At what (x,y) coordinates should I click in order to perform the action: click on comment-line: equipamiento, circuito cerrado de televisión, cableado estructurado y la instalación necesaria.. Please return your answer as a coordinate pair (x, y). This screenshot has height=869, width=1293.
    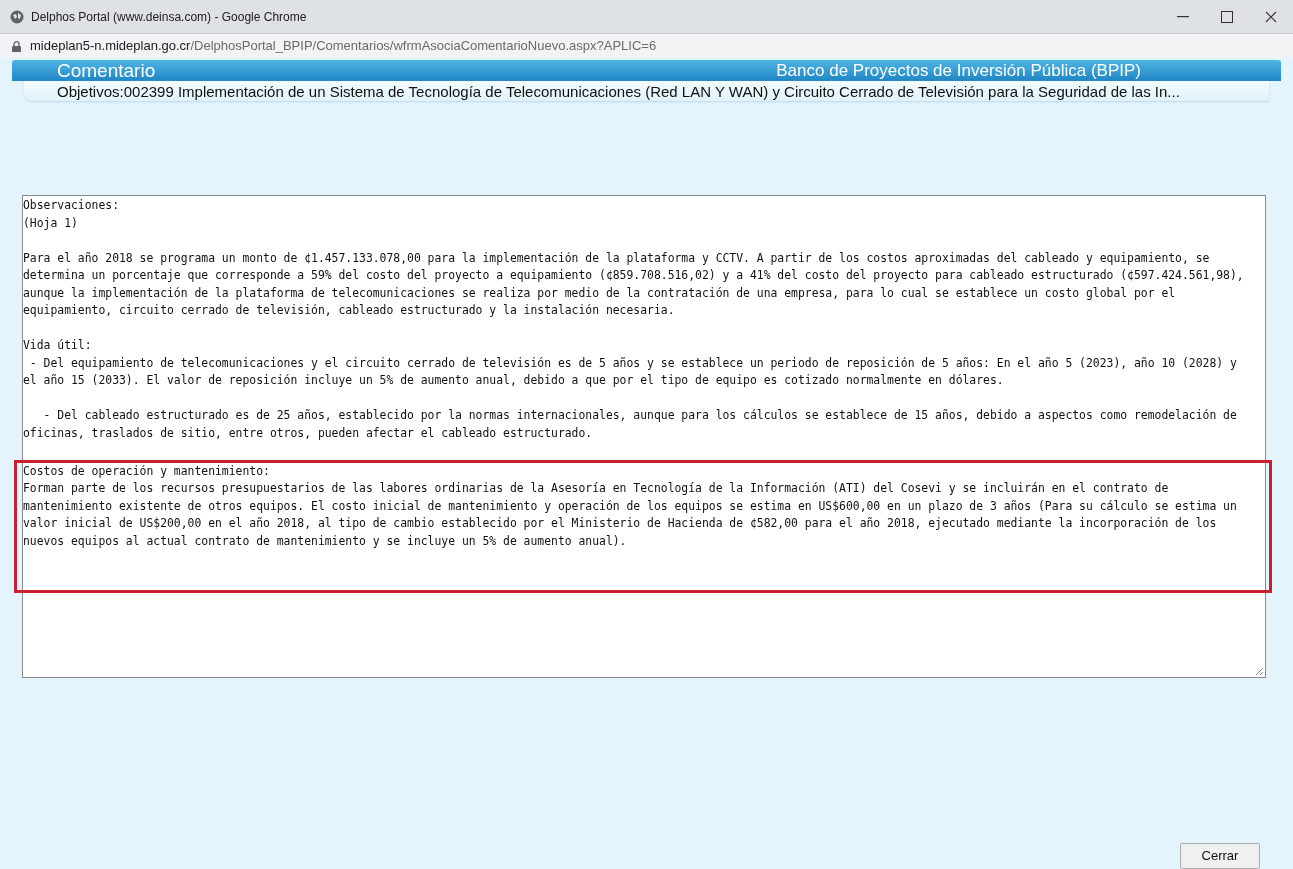
    Looking at the image, I should click on (349, 310).